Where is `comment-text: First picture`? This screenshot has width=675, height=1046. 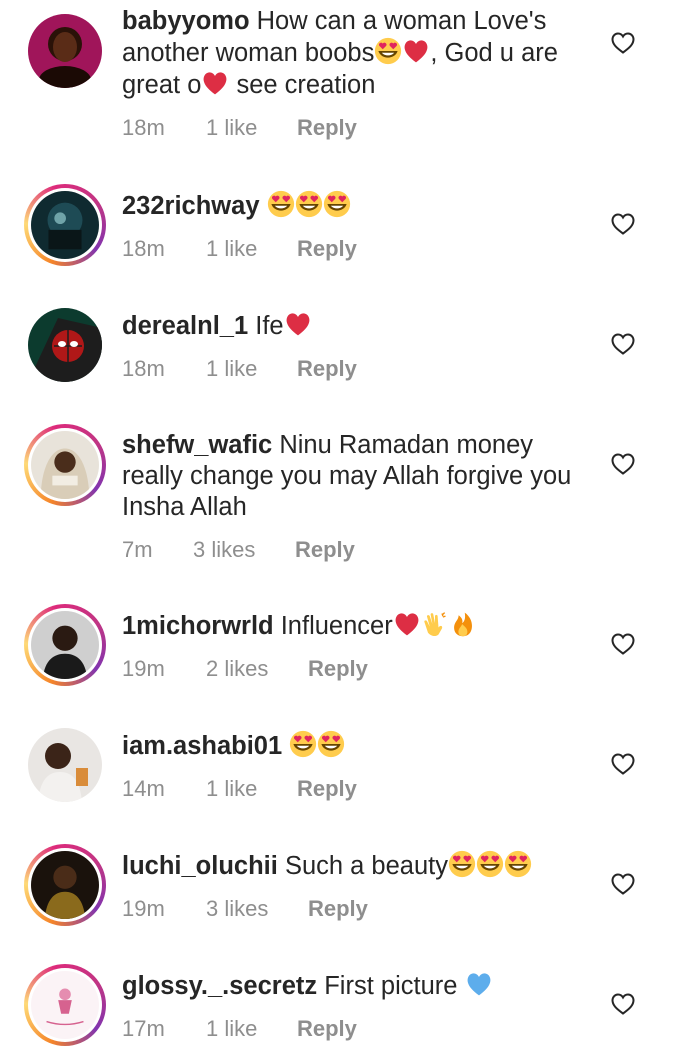 comment-text: First picture is located at coordinates (391, 986).